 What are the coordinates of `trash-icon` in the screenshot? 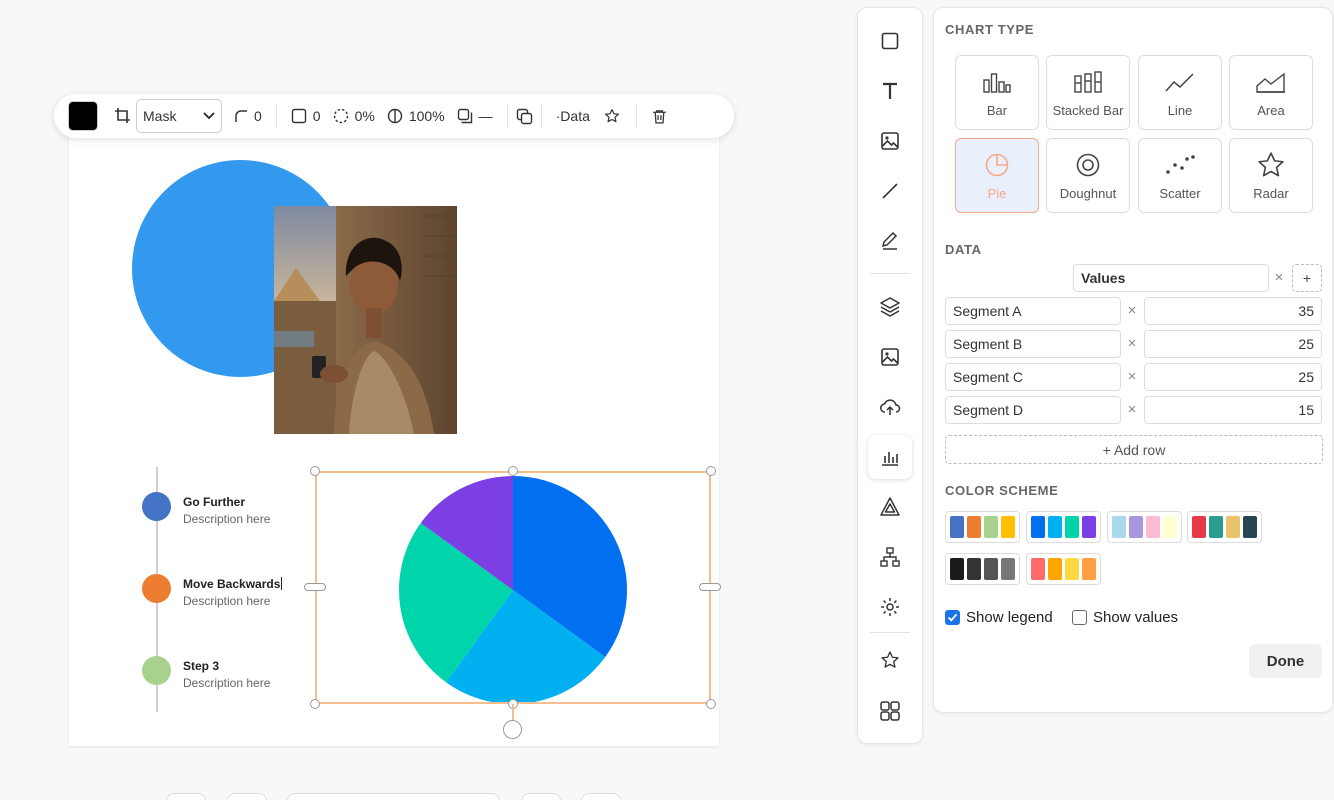 It's located at (659, 116).